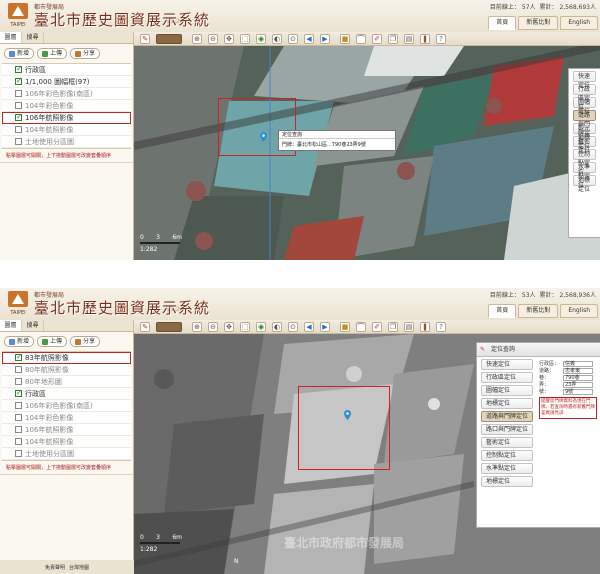 This screenshot has width=600, height=574. Describe the element at coordinates (66, 118) in the screenshot. I see `layer-item-highlighted: 106年航照影像` at that location.